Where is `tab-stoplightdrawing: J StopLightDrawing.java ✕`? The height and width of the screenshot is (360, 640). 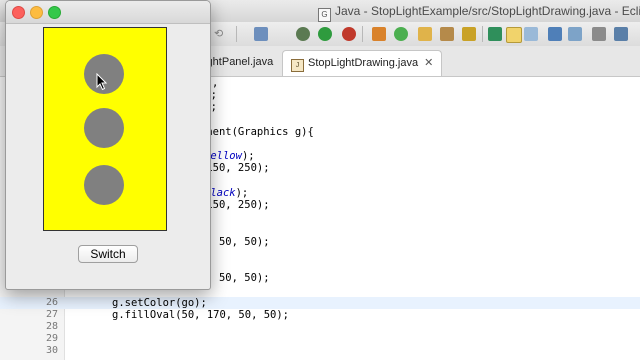
tab-stoplightdrawing: J StopLightDrawing.java ✕ is located at coordinates (362, 63).